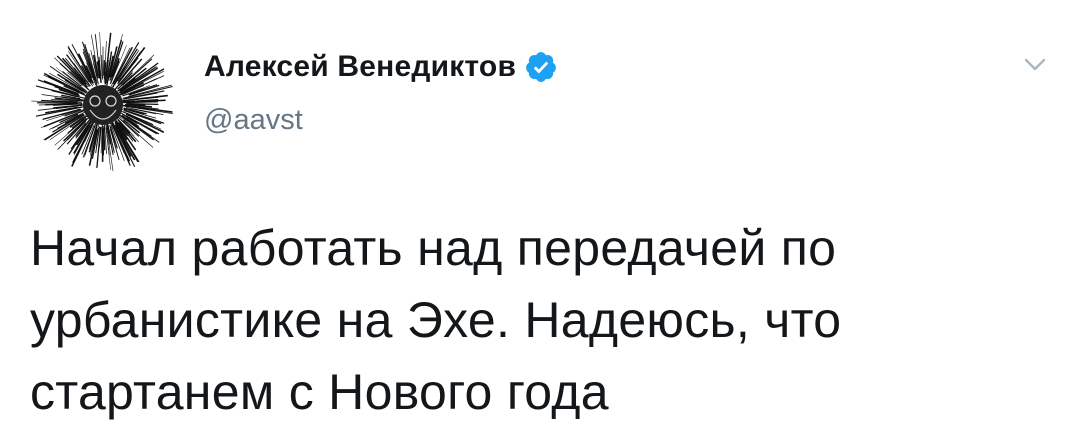  What do you see at coordinates (541, 67) in the screenshot?
I see `verified-badge-icon` at bounding box center [541, 67].